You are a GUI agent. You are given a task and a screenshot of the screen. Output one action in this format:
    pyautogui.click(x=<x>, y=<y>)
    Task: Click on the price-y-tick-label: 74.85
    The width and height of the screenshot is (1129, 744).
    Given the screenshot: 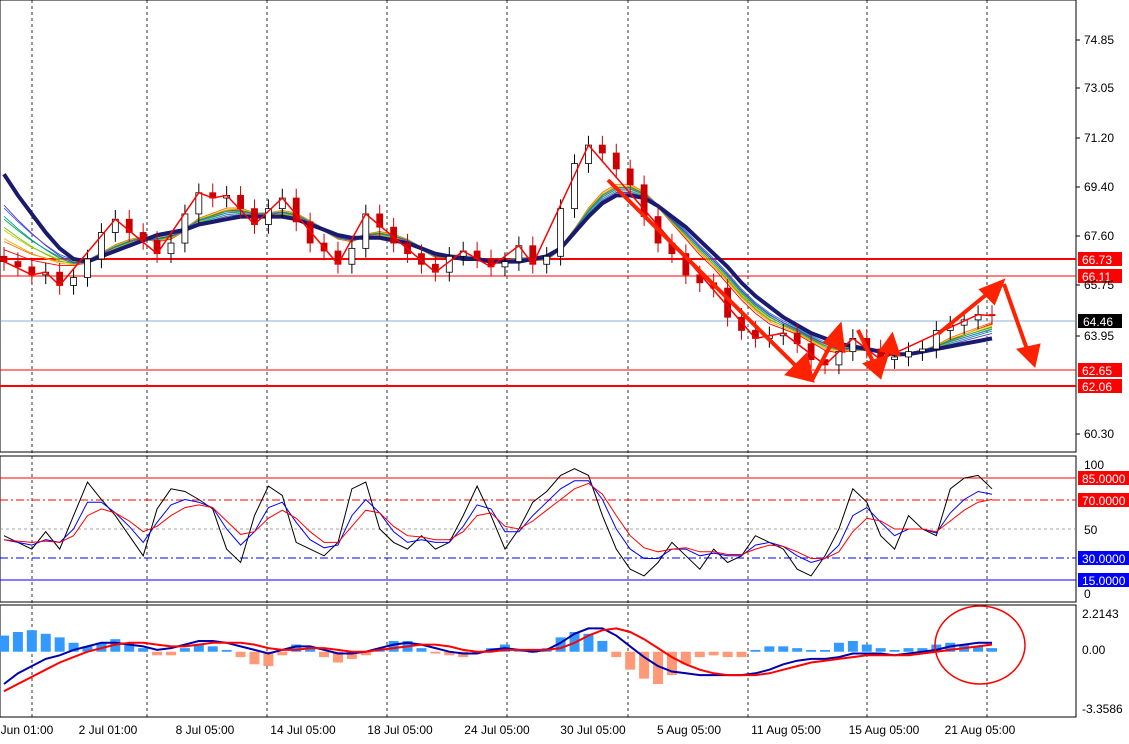 What is the action you would take?
    pyautogui.click(x=1099, y=40)
    